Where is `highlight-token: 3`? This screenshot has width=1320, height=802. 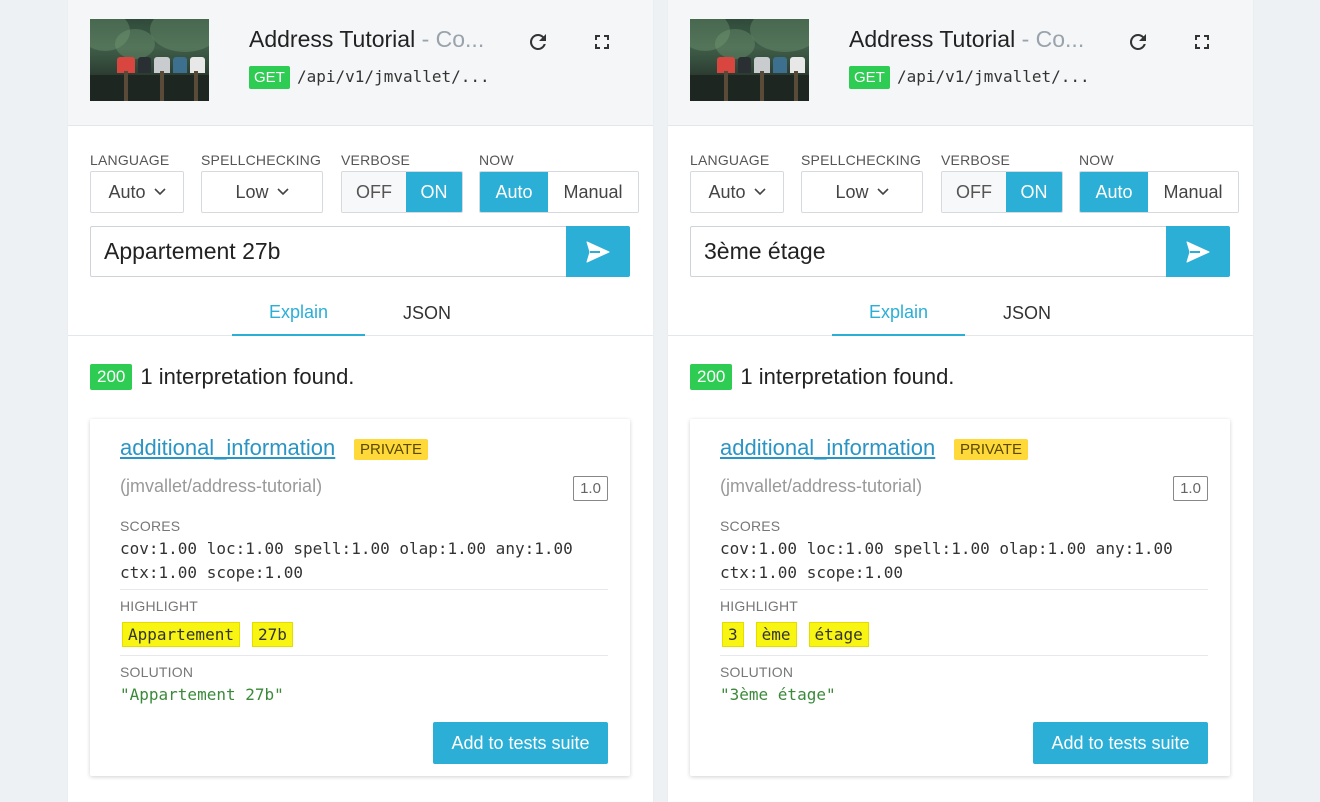 highlight-token: 3 is located at coordinates (733, 634).